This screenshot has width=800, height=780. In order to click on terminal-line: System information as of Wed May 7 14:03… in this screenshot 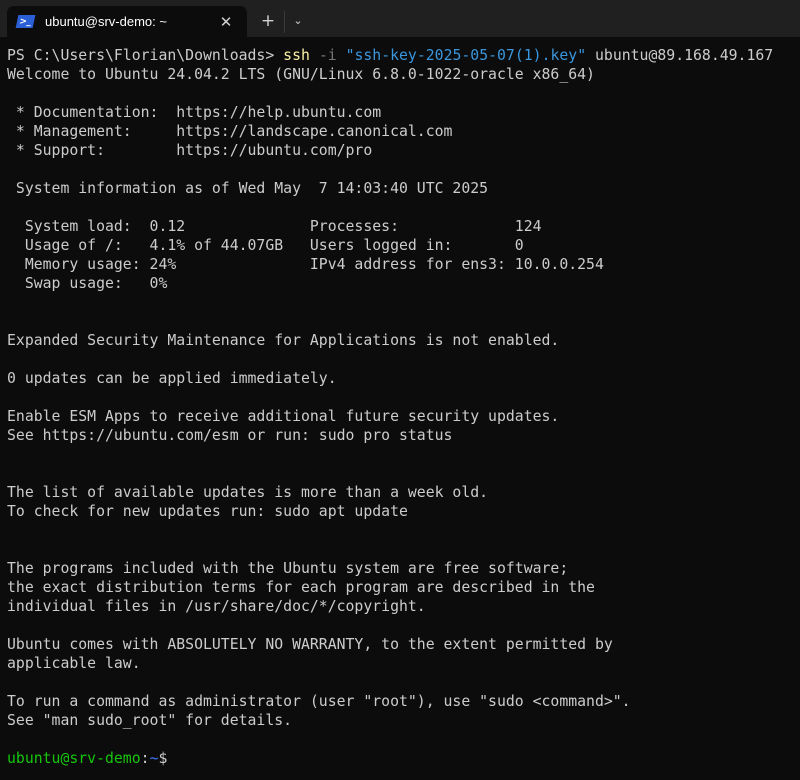, I will do `click(403, 188)`.